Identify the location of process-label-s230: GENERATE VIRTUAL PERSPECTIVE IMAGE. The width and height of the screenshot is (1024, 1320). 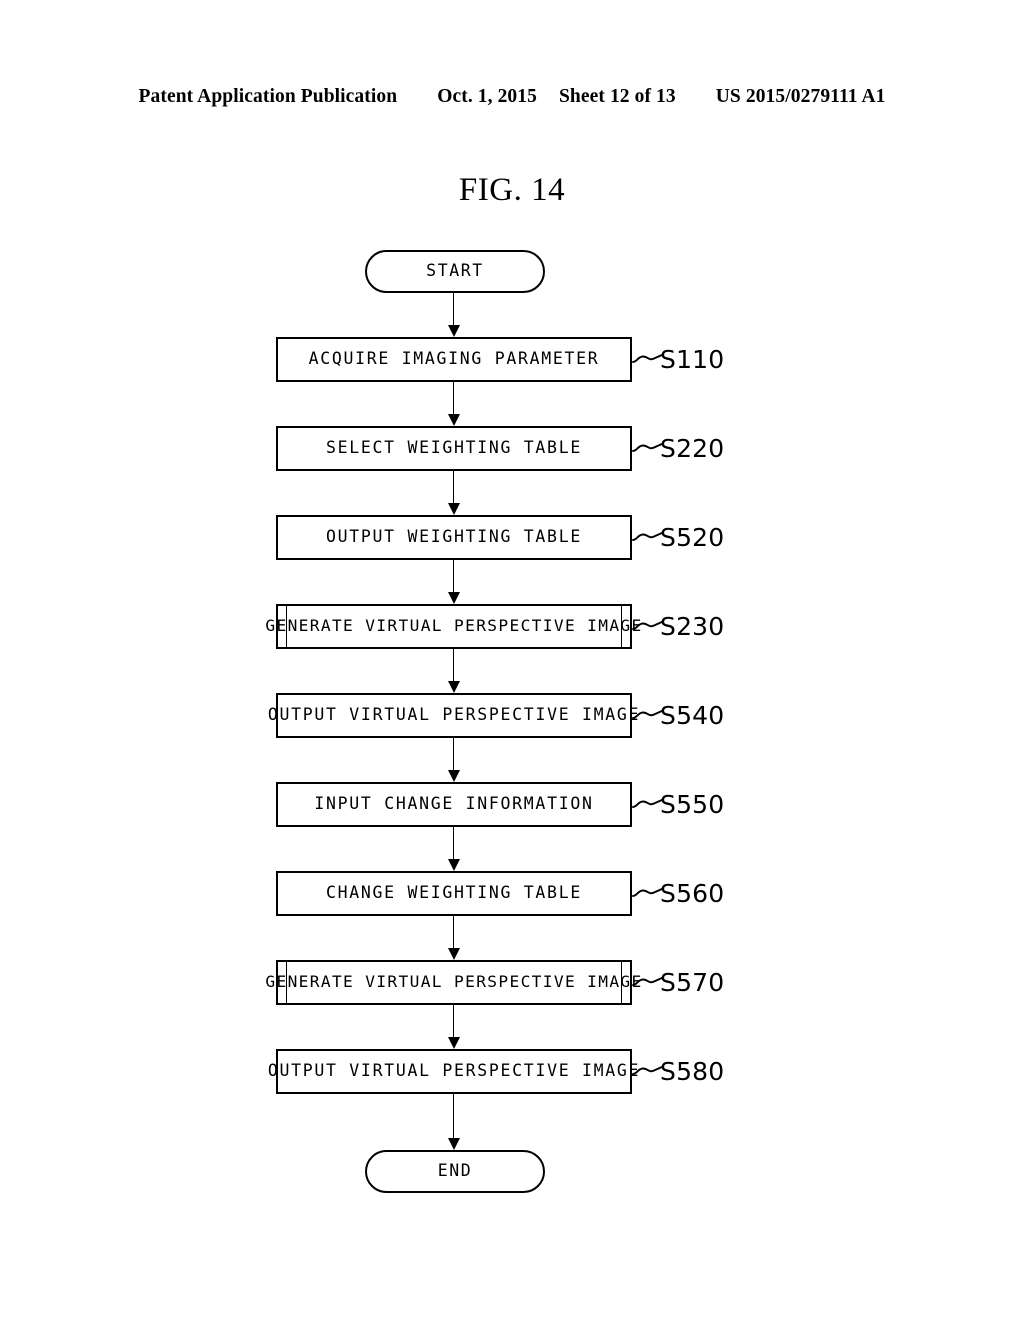
(454, 626).